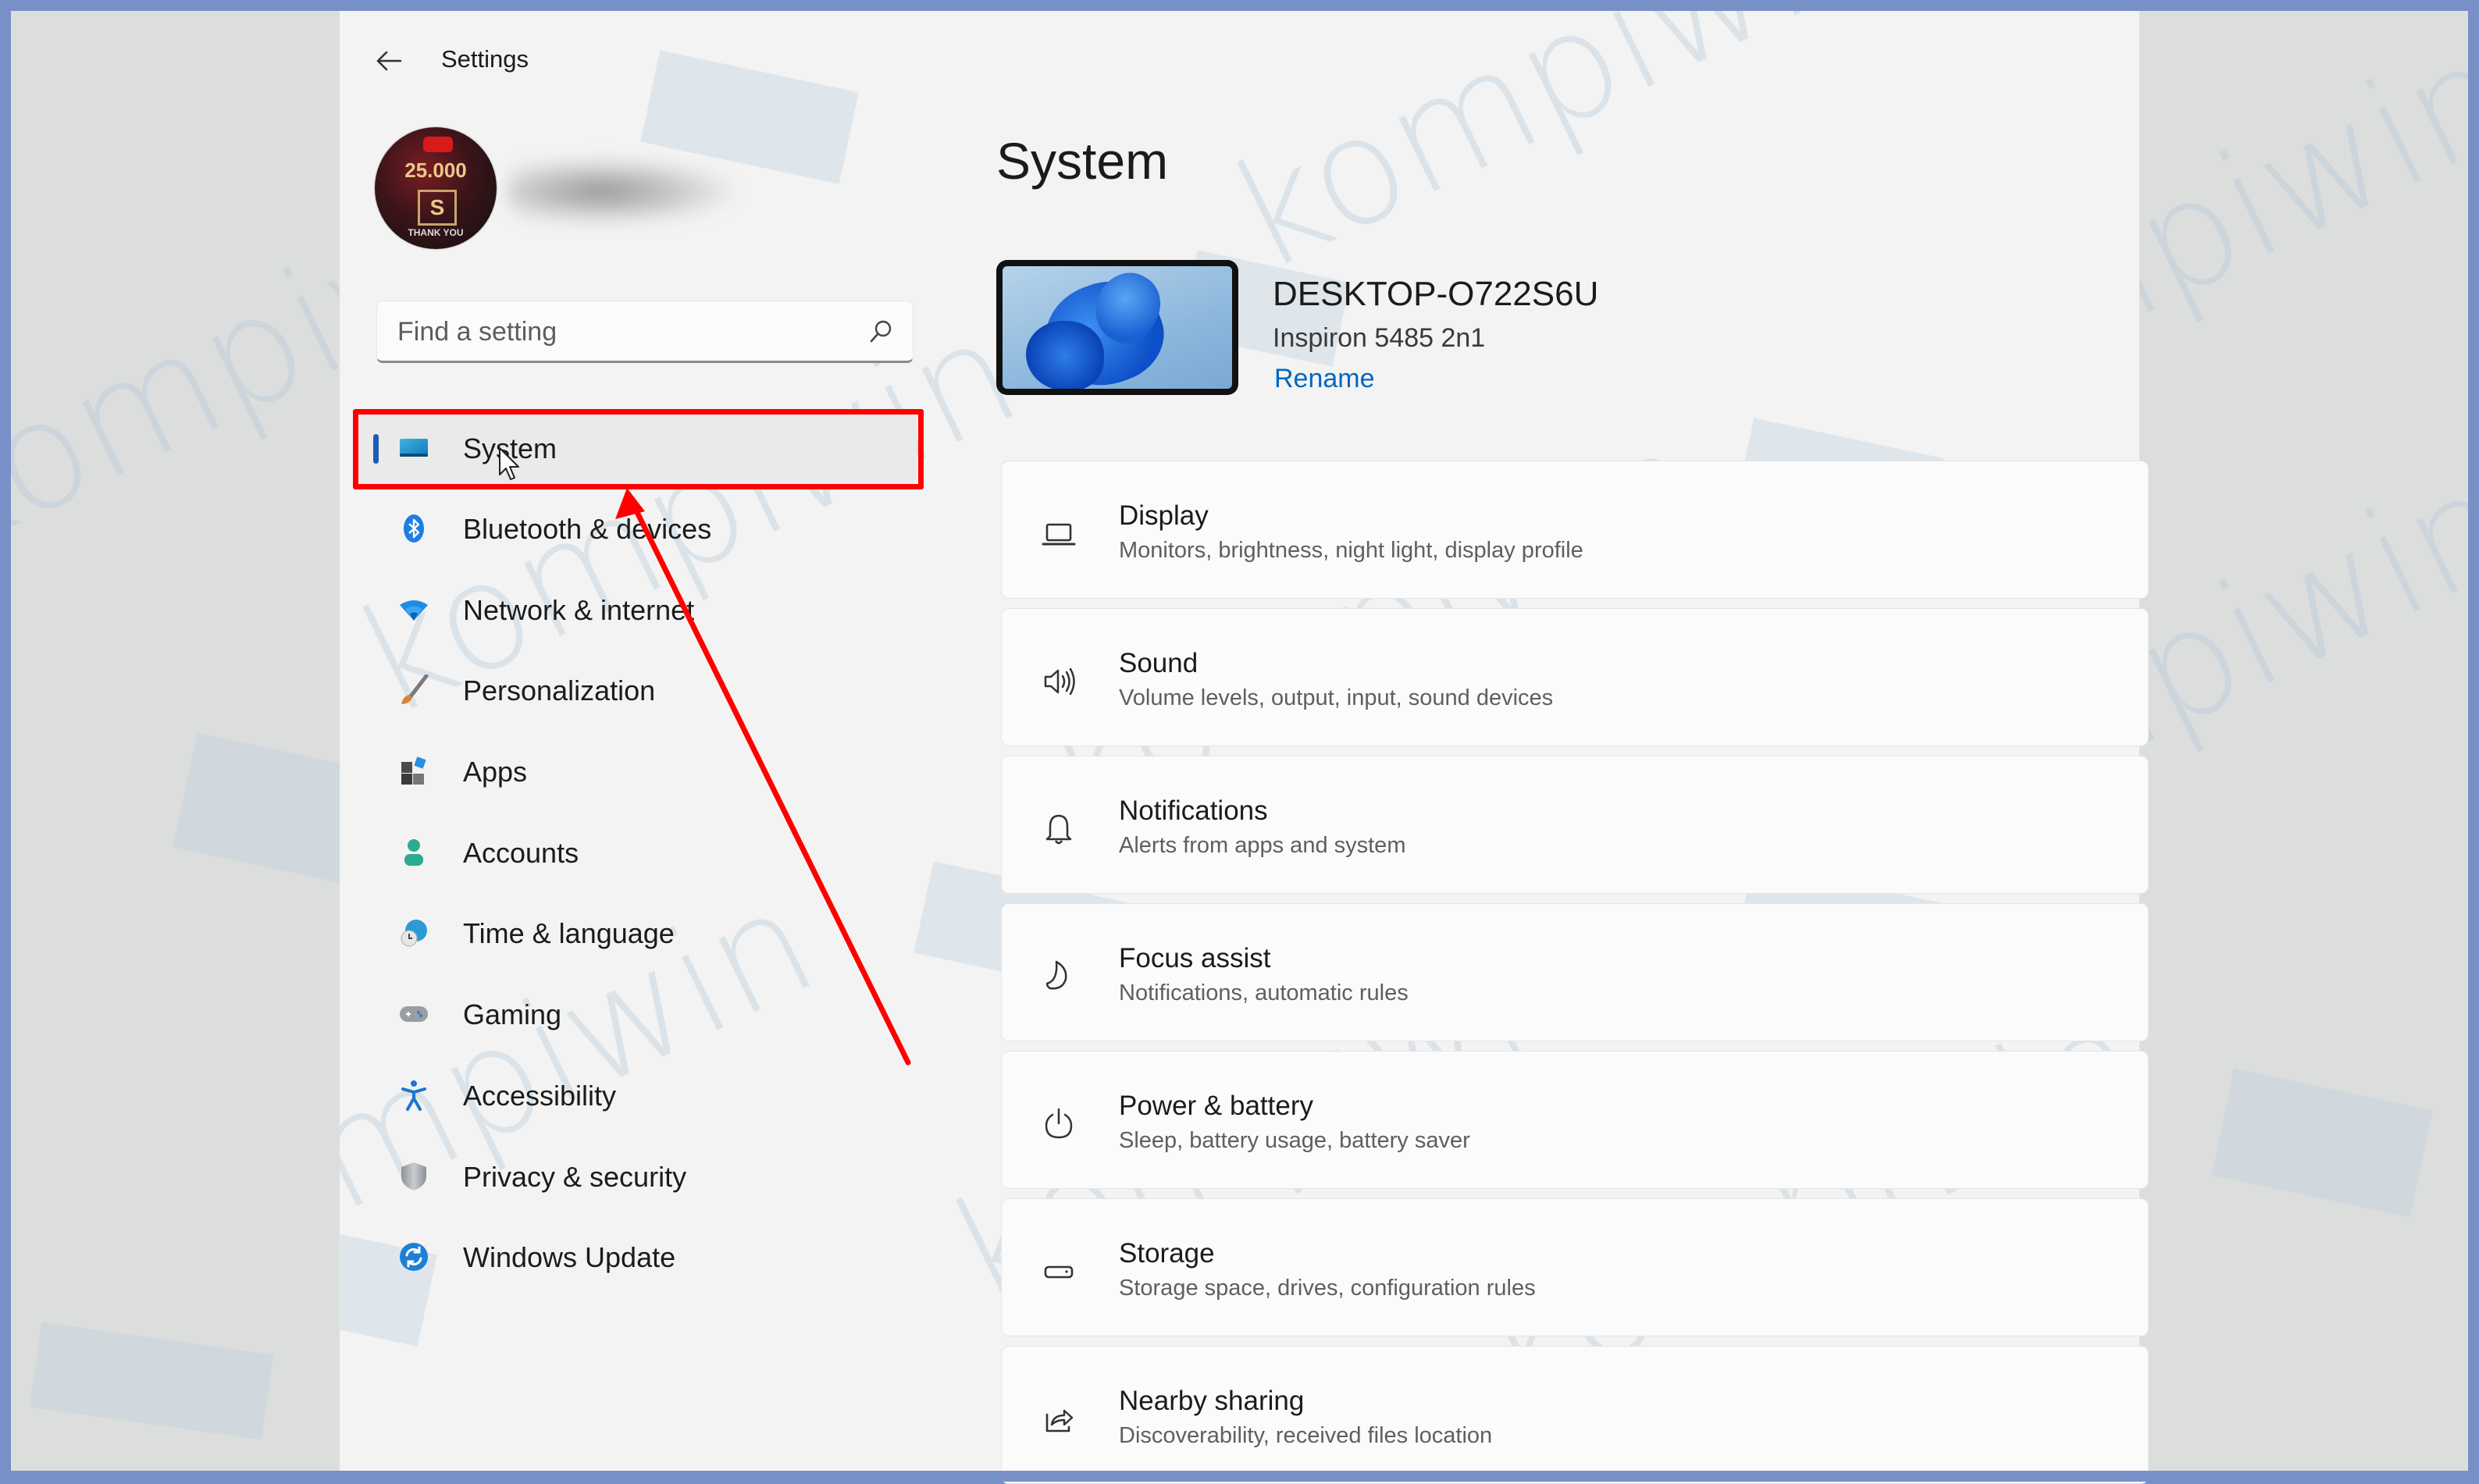 The height and width of the screenshot is (1484, 2479). What do you see at coordinates (1056, 975) in the screenshot?
I see `moon-icon` at bounding box center [1056, 975].